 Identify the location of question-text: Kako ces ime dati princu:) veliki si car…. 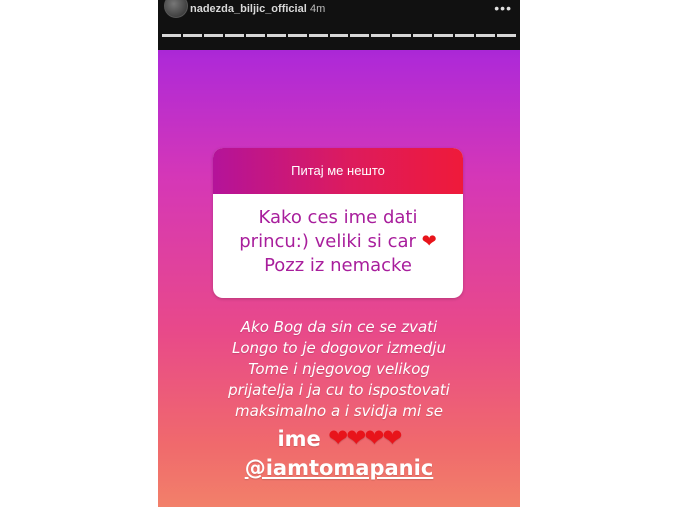
(338, 236).